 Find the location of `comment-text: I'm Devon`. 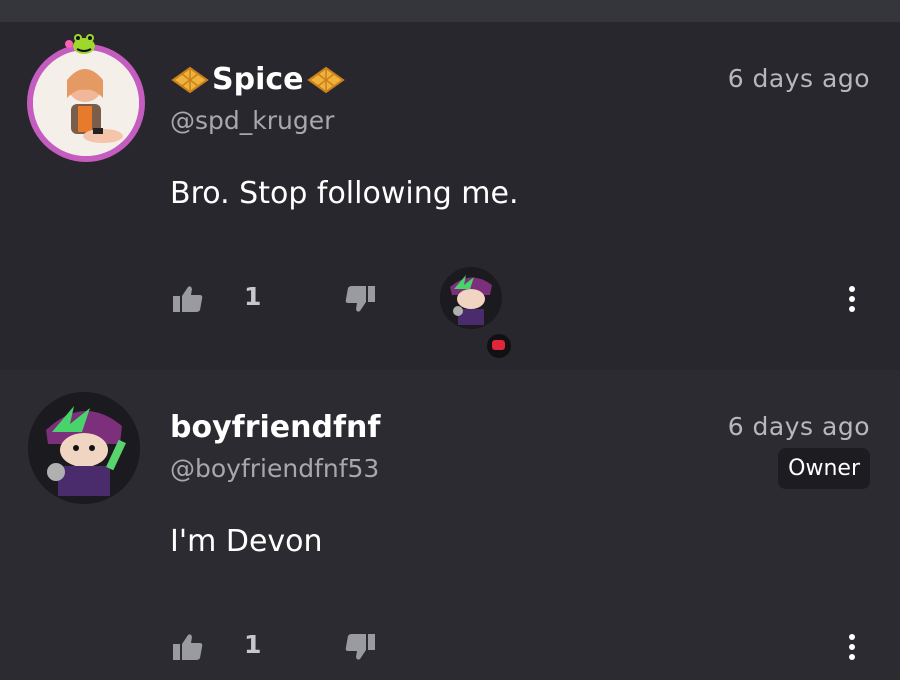

comment-text: I'm Devon is located at coordinates (246, 541).